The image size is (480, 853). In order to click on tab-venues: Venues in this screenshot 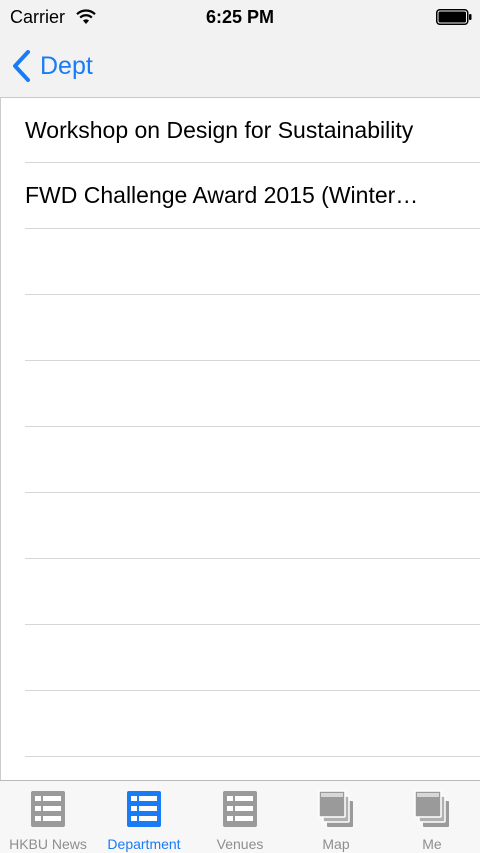, I will do `click(240, 817)`.